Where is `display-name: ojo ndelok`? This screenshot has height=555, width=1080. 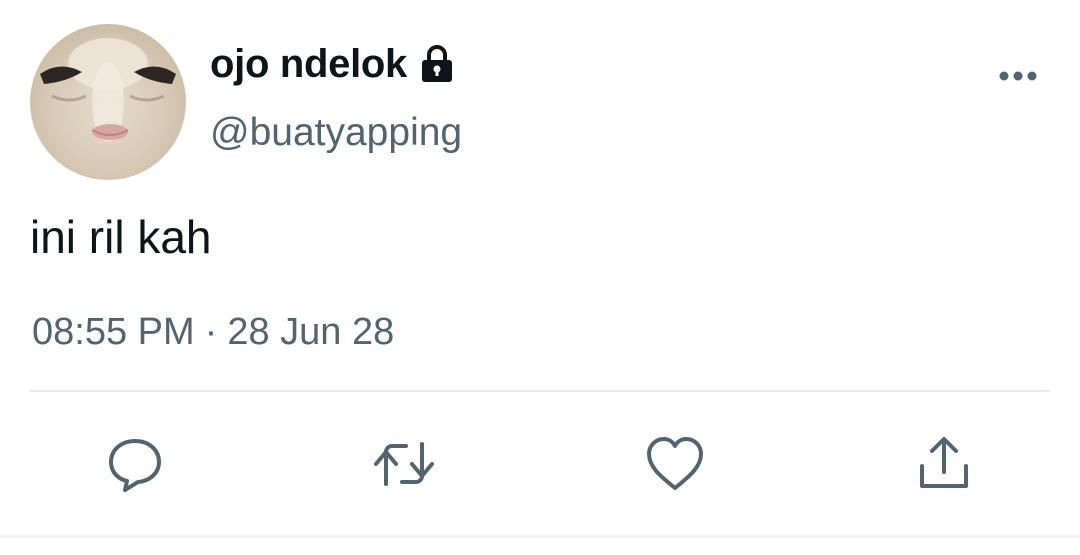
display-name: ojo ndelok is located at coordinates (308, 64).